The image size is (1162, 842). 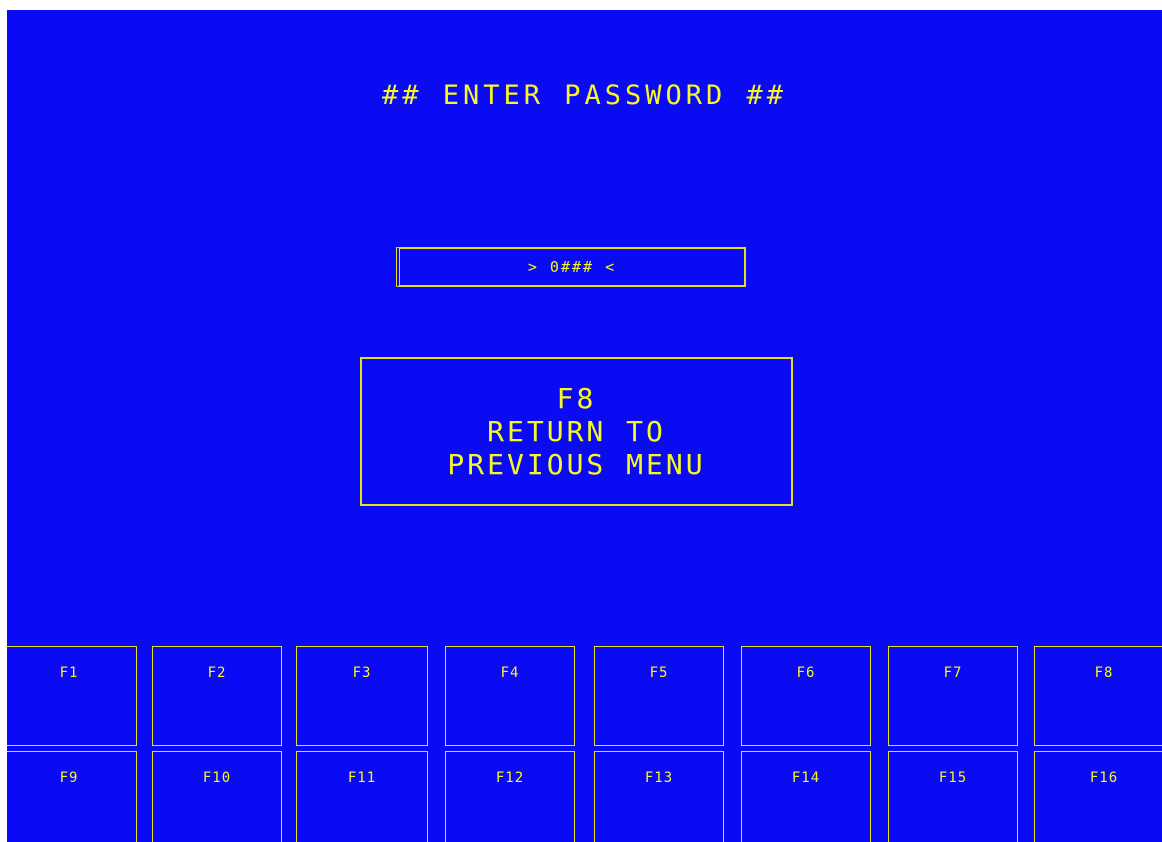 I want to click on page-title: ## ENTER PASSWORD ##, so click(x=584, y=95).